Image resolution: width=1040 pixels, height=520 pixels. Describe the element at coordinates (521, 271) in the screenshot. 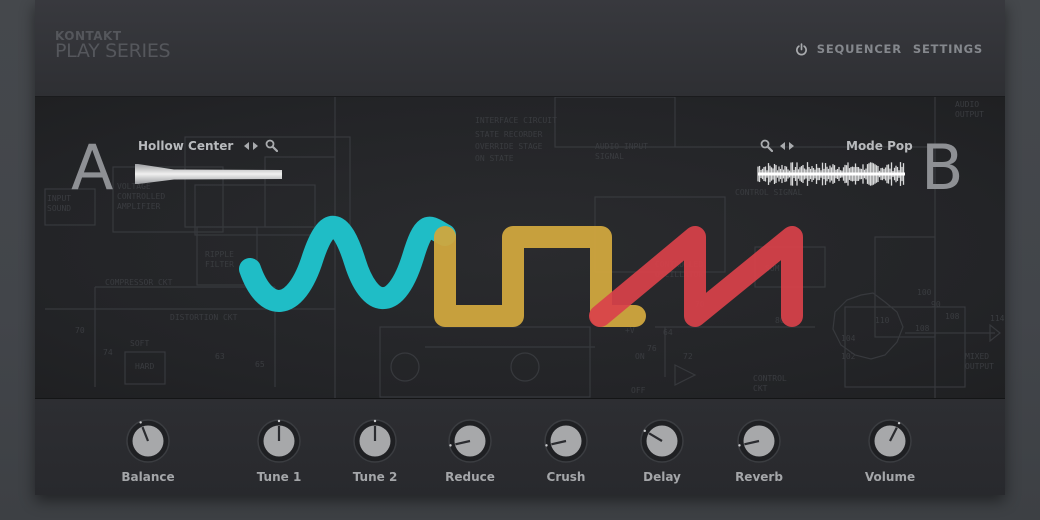

I see `wave-logo` at that location.